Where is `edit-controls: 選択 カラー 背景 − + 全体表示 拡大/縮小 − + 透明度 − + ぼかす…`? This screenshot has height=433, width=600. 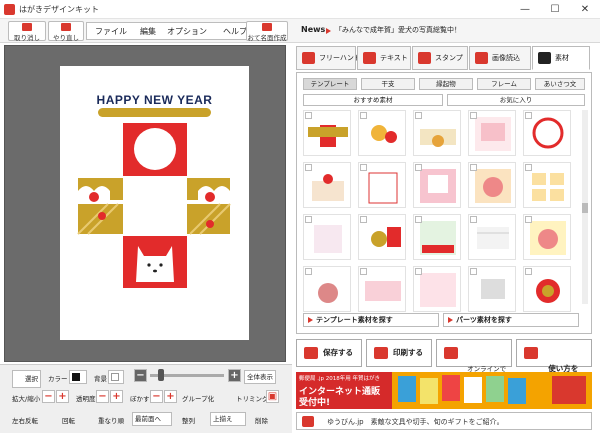 edit-controls: 選択 カラー 背景 − + 全体表示 拡大/縮小 − + 透明度 − + ぼかす… is located at coordinates (146, 398).